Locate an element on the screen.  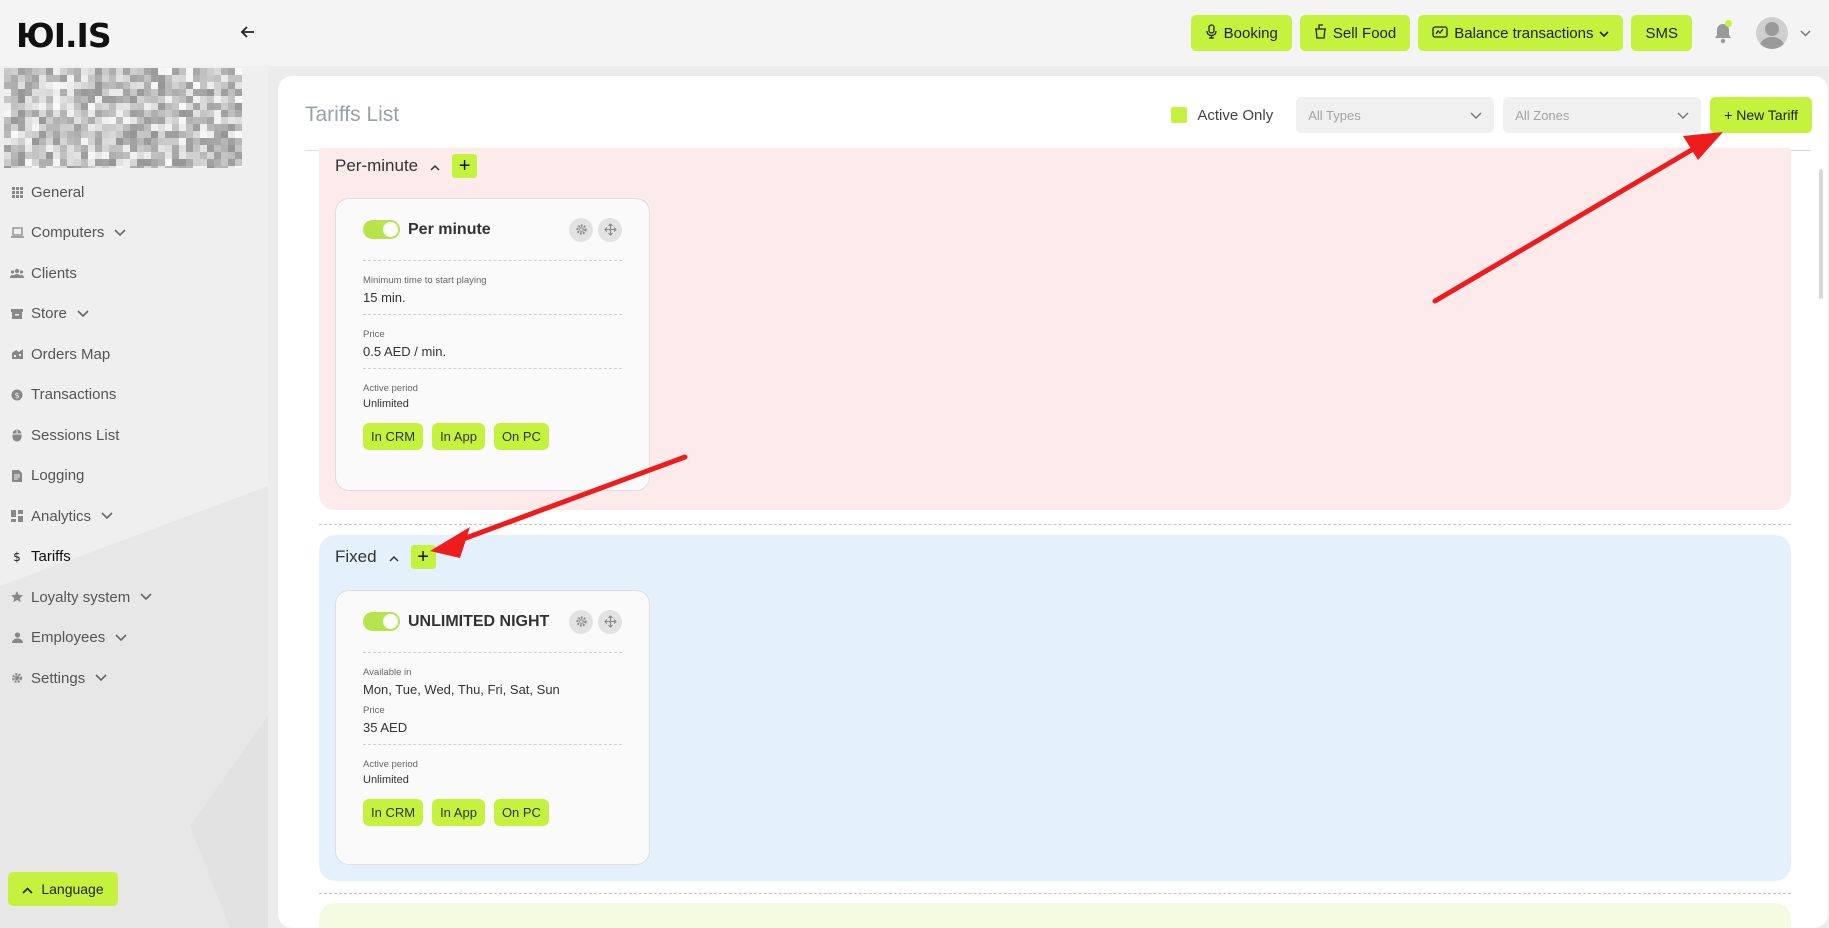
tariff-card-header: Per minute is located at coordinates (492, 230).